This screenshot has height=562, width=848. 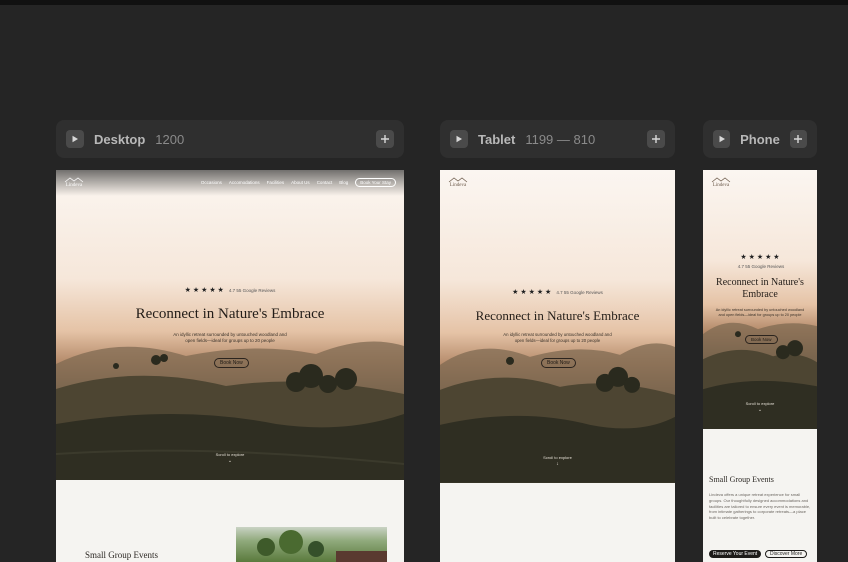 I want to click on rating-row: ★ ★ ★ ★ ★, so click(x=760, y=257).